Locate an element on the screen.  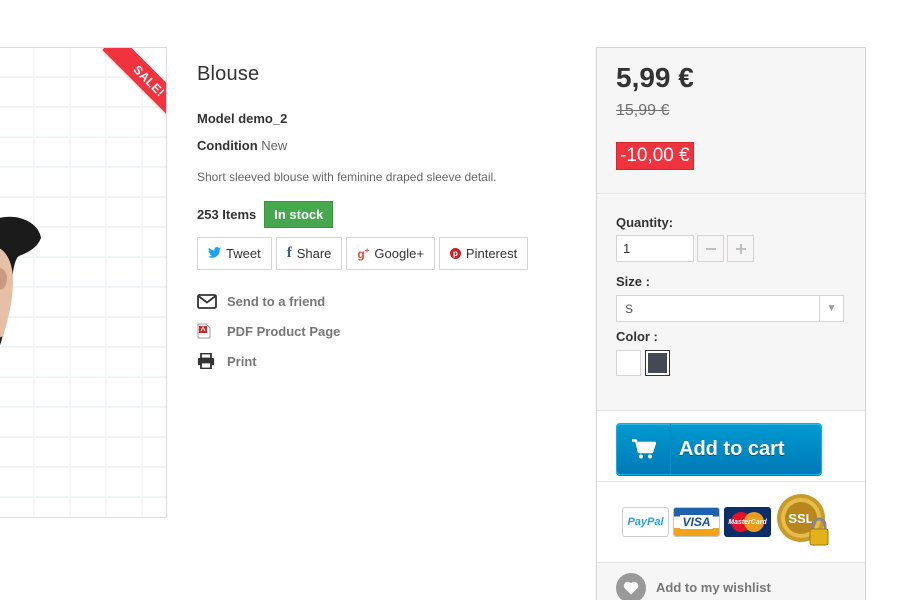
pinterest-button: p Pinterest is located at coordinates (483, 253).